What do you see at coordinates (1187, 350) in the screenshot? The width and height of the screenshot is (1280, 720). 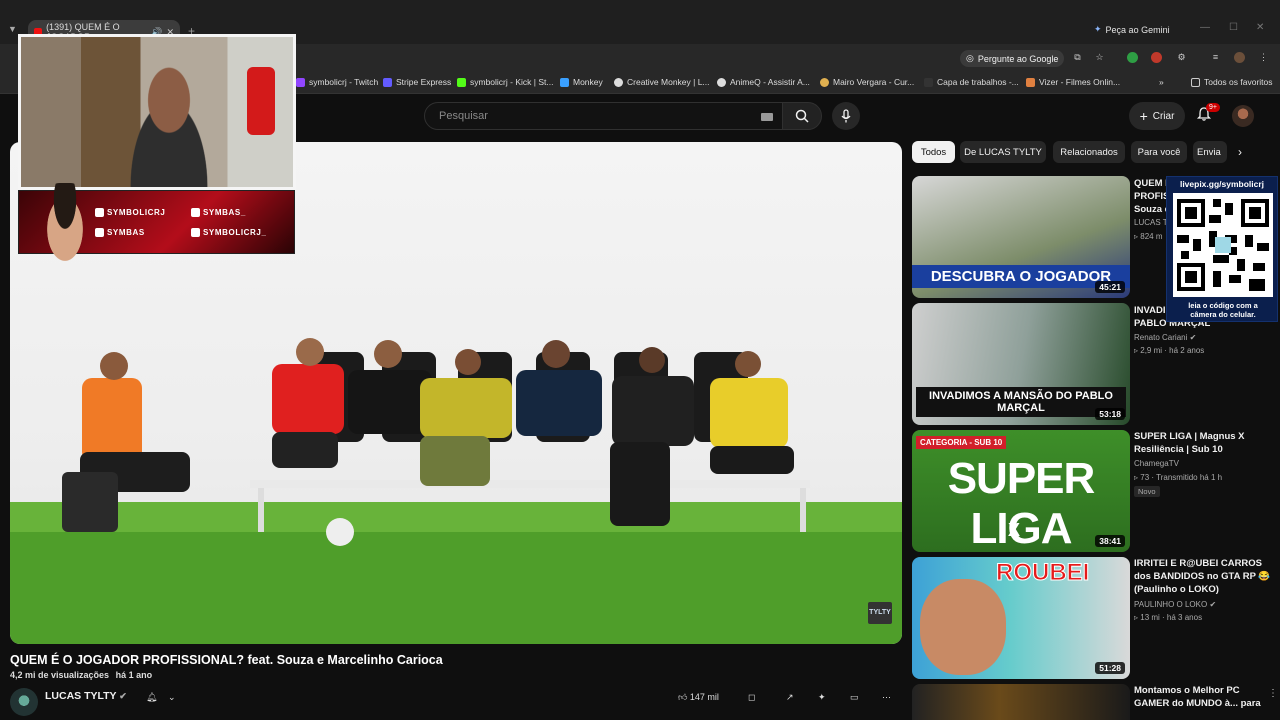 I see `age-text: há 2 anos` at bounding box center [1187, 350].